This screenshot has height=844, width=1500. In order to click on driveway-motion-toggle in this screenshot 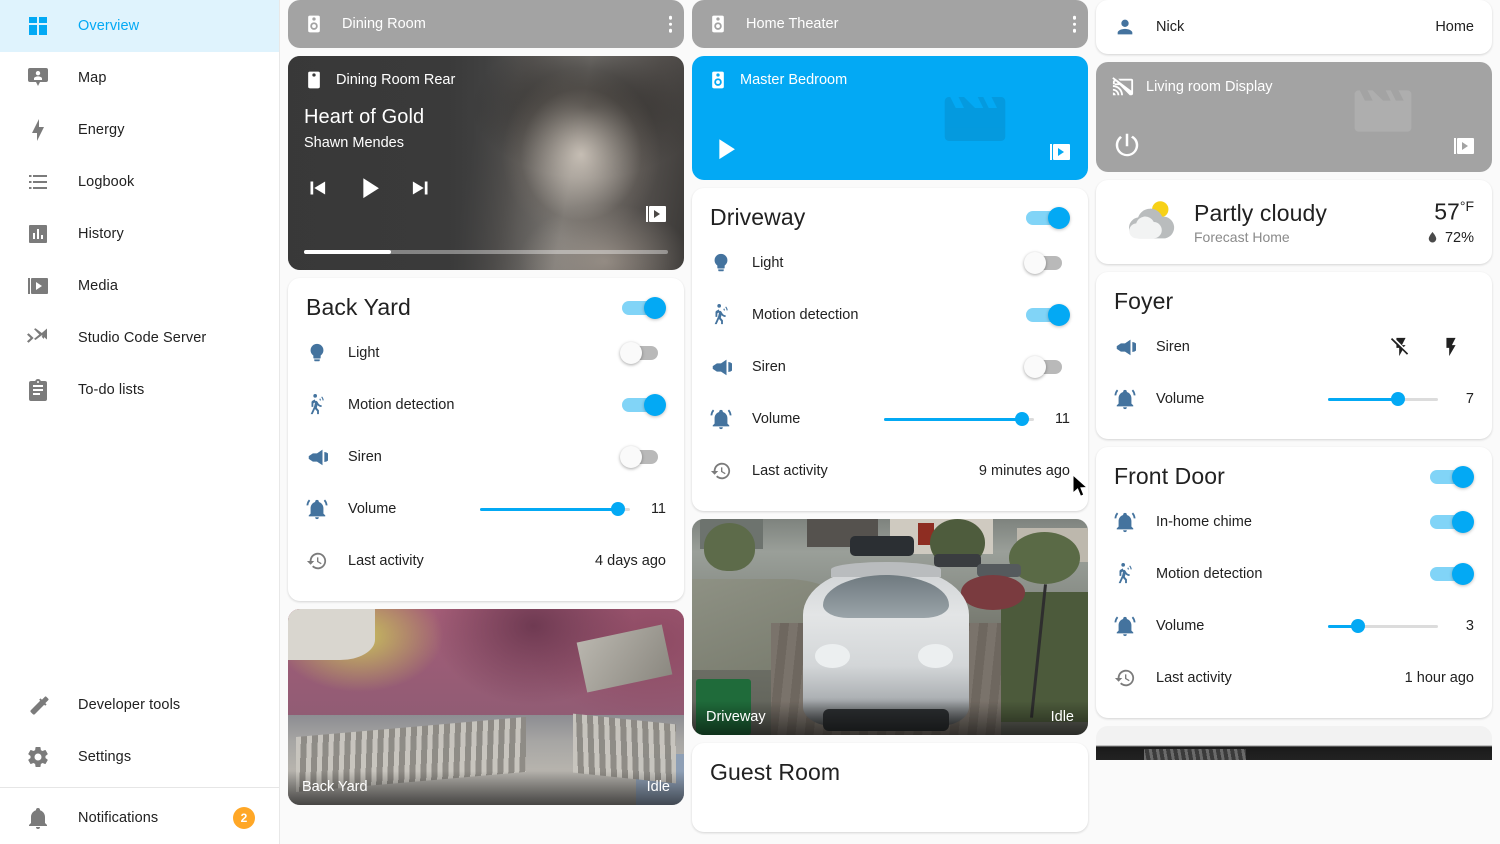, I will do `click(1047, 315)`.